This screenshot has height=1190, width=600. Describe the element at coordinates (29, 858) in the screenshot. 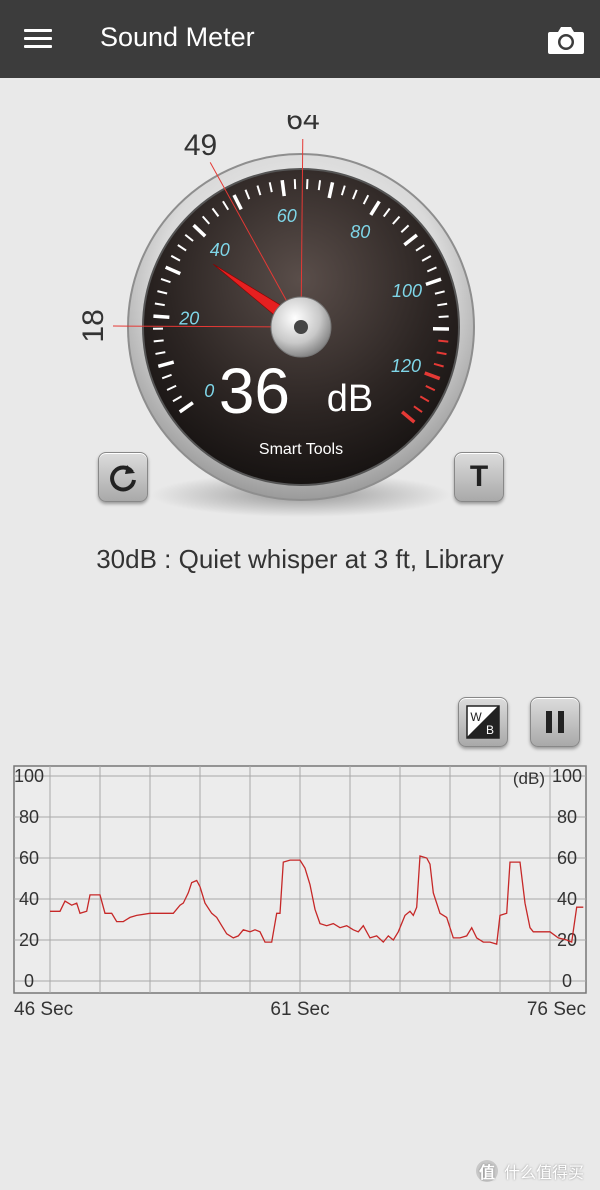

I see `chart-y-tick-left: 60` at that location.